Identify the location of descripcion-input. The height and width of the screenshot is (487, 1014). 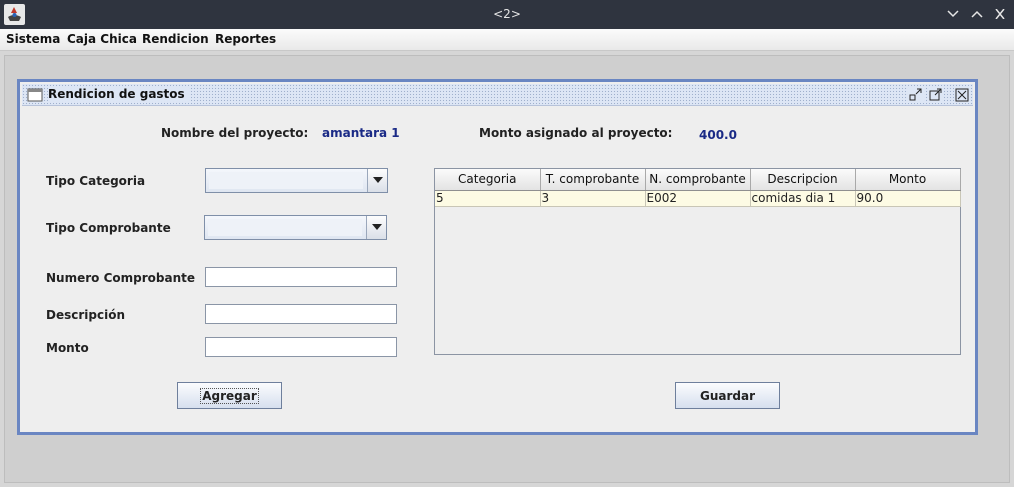
(301, 314).